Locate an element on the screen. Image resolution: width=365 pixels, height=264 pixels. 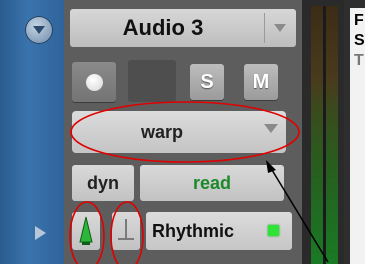
tuning-fork-green-icon is located at coordinates (86, 230).